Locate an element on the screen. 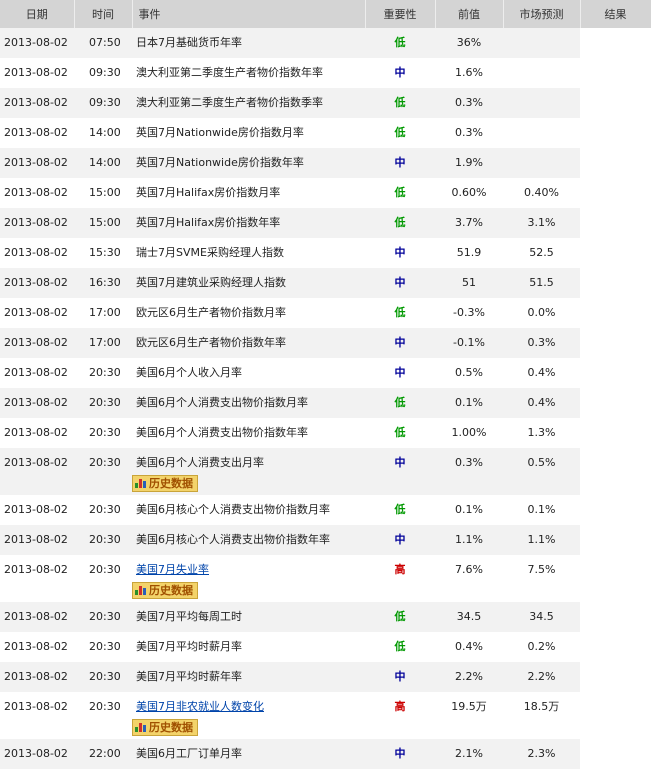 The width and height of the screenshot is (651, 772). forecast-cell: 0.40% is located at coordinates (541, 193).